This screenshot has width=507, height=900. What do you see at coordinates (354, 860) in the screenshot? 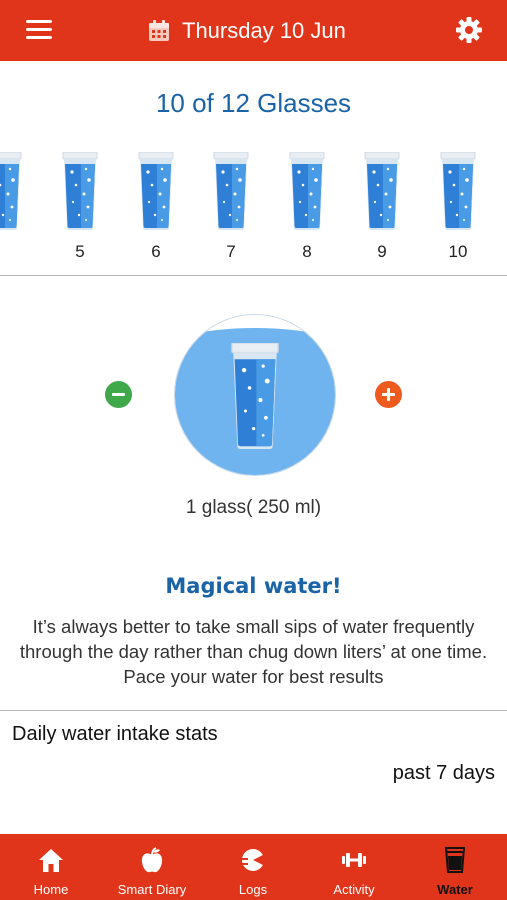
I see `dumbbell-icon` at bounding box center [354, 860].